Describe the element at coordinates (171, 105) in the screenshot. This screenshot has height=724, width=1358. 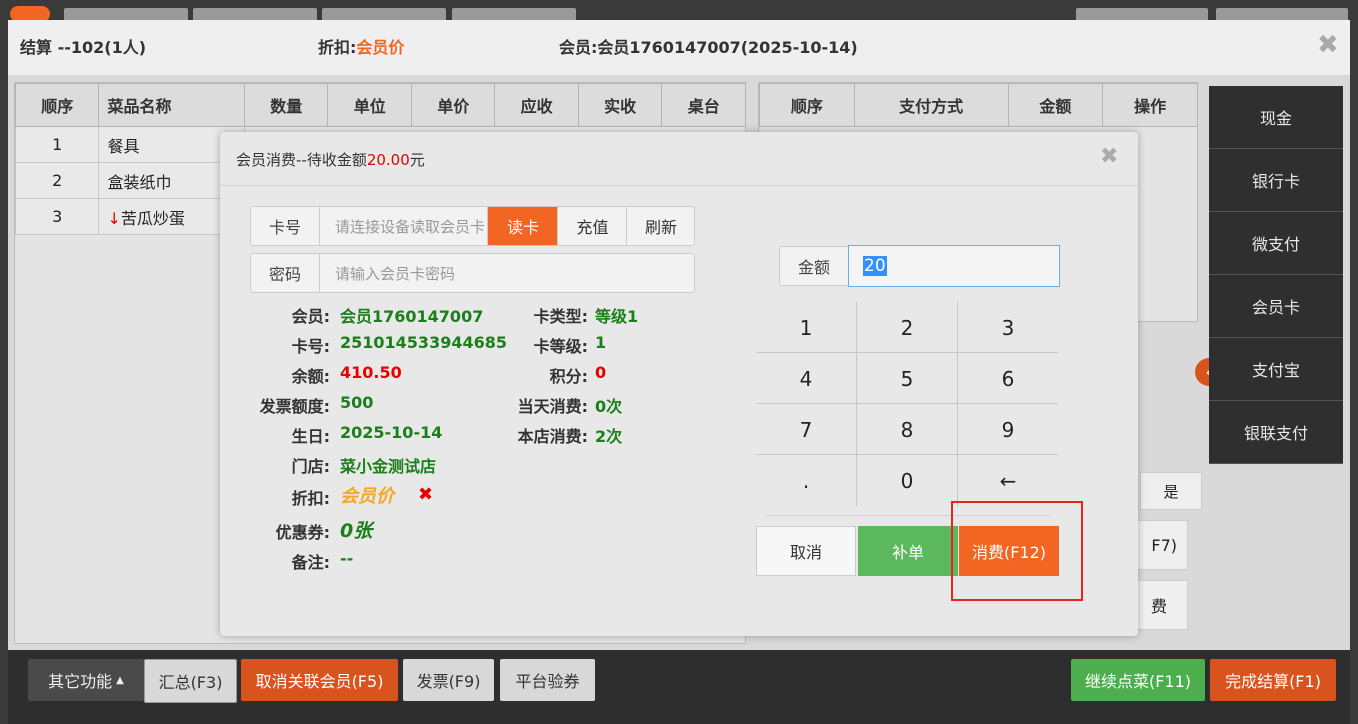
I see `col-header: 菜品名称` at that location.